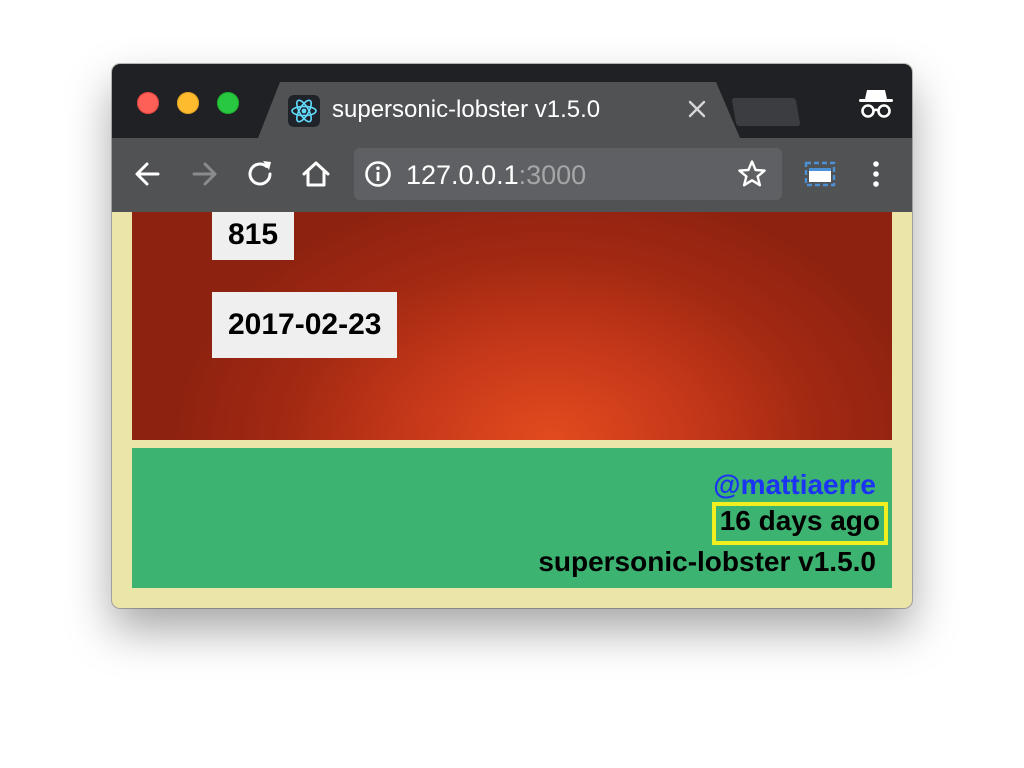 The height and width of the screenshot is (768, 1024). Describe the element at coordinates (752, 174) in the screenshot. I see `star-icon` at that location.